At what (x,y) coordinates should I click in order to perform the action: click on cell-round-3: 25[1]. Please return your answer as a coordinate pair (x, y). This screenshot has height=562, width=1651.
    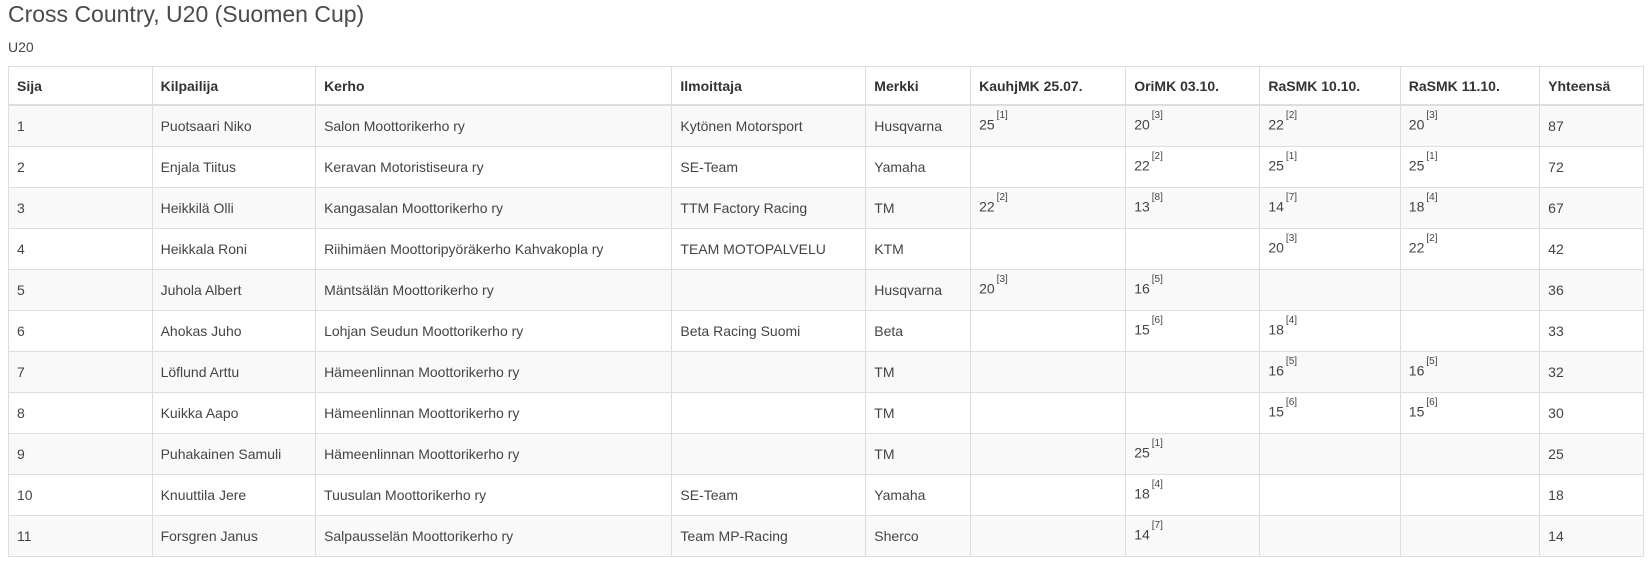
    Looking at the image, I should click on (1330, 167).